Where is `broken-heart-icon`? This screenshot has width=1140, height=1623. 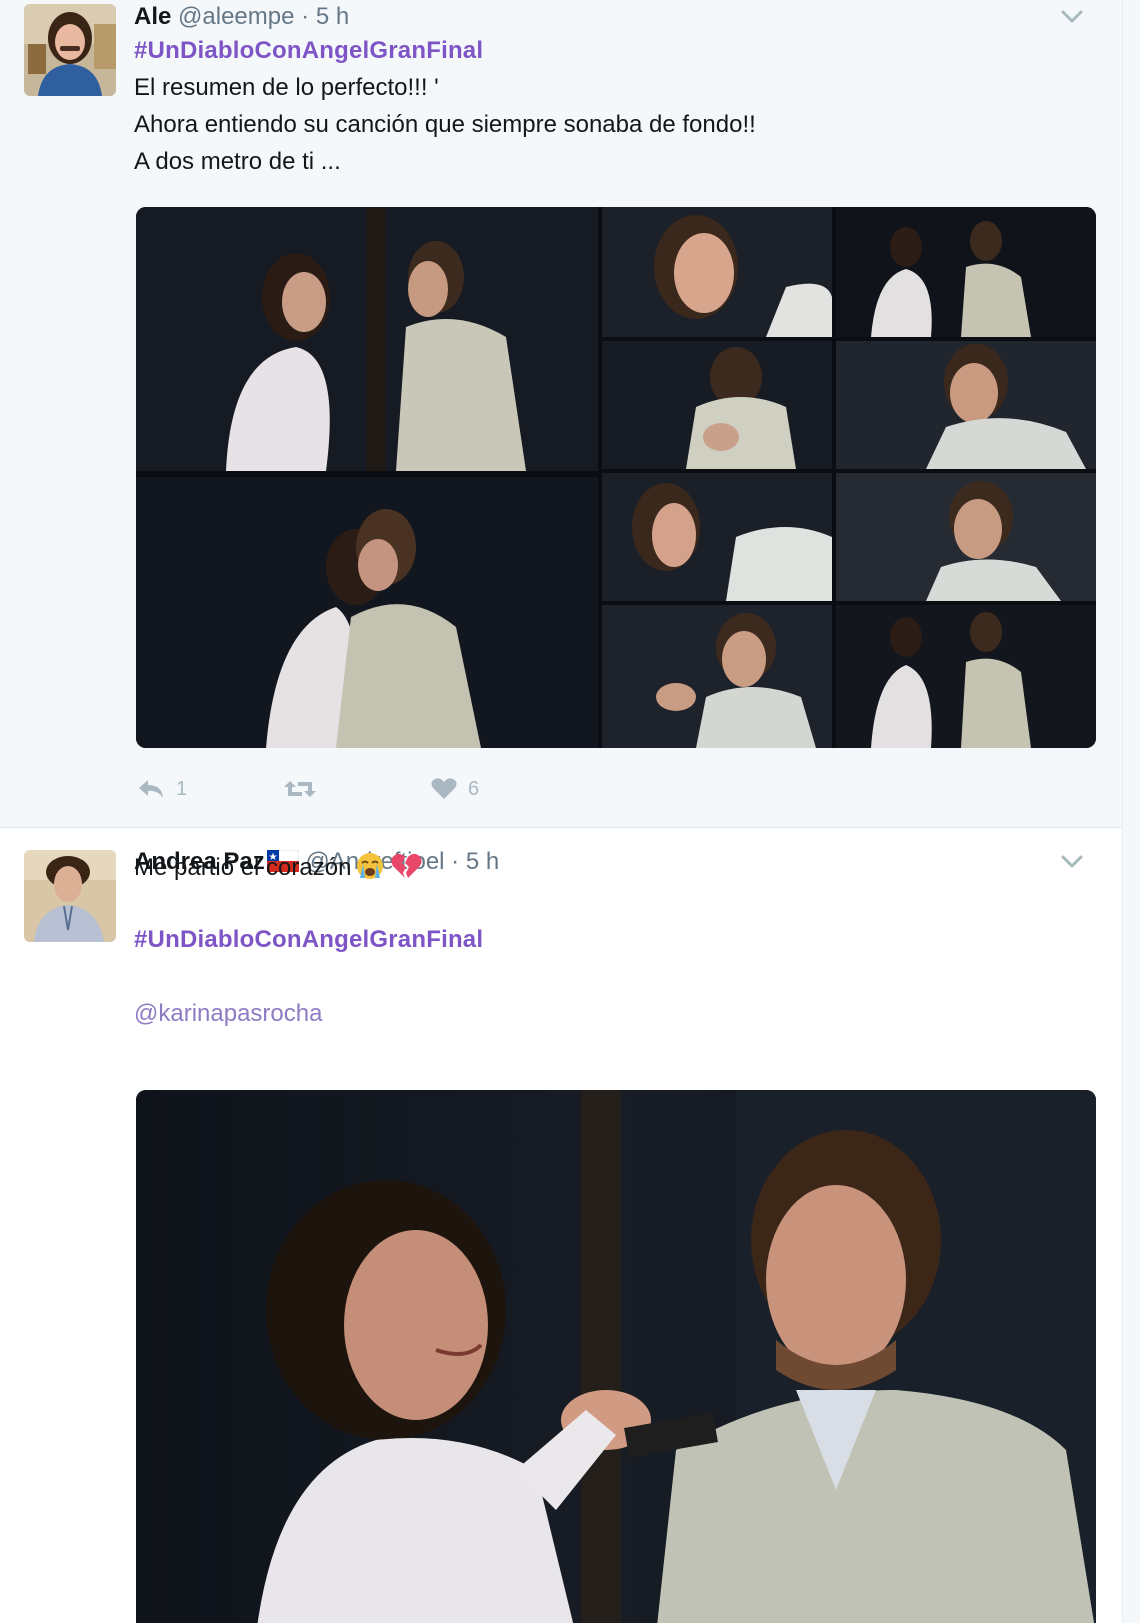 broken-heart-icon is located at coordinates (406, 870).